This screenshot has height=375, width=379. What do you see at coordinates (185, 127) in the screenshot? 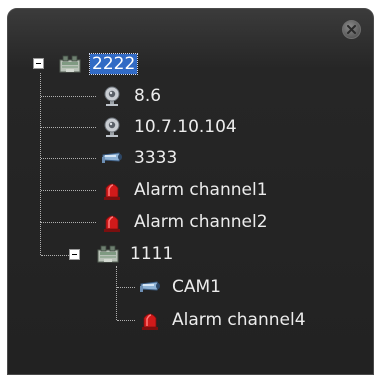
I see `tree-node-label: 10.7.10.104` at bounding box center [185, 127].